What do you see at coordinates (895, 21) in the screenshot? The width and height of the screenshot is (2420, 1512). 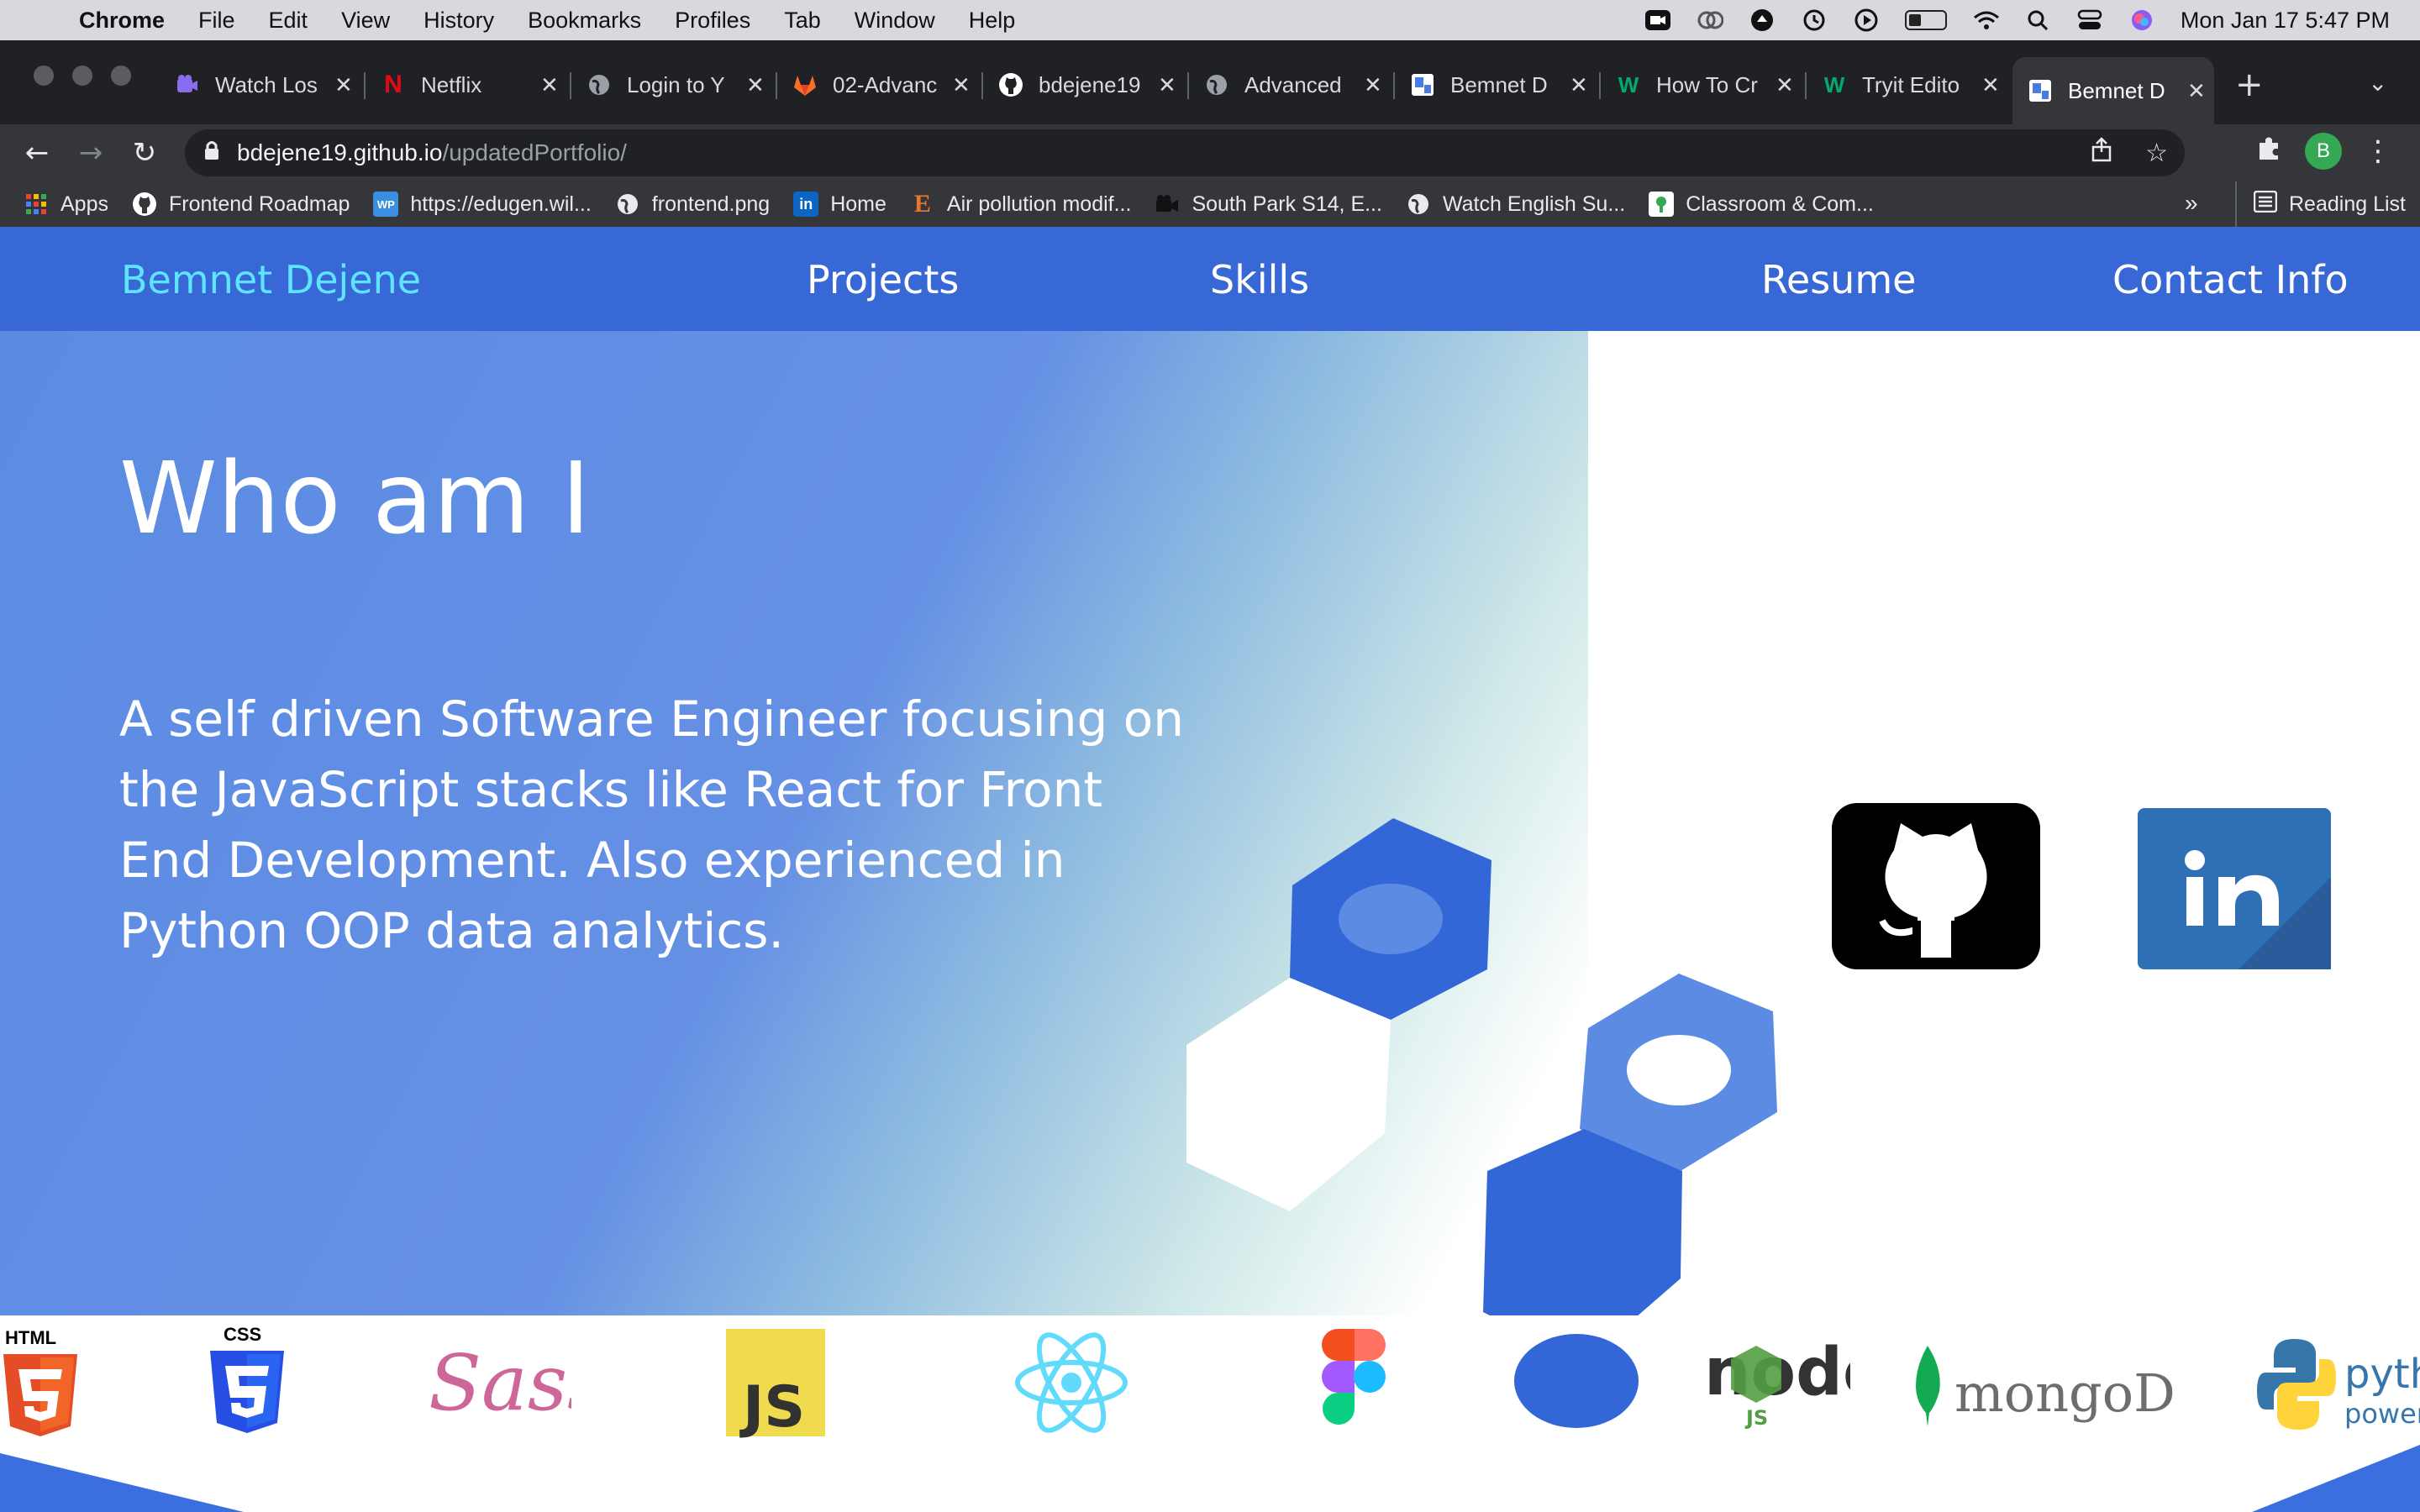 I see `menu-window: Window` at bounding box center [895, 21].